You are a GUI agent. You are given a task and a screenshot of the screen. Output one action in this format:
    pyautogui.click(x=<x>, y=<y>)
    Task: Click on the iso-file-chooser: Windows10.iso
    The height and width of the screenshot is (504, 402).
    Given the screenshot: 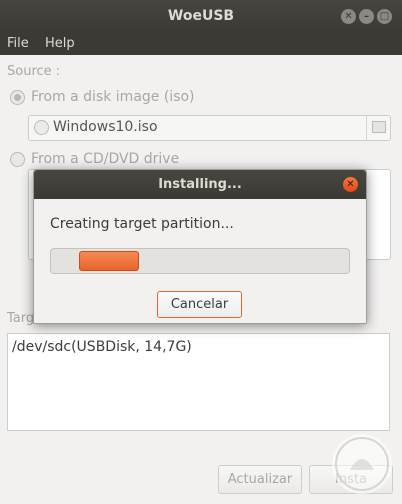 What is the action you would take?
    pyautogui.click(x=209, y=128)
    